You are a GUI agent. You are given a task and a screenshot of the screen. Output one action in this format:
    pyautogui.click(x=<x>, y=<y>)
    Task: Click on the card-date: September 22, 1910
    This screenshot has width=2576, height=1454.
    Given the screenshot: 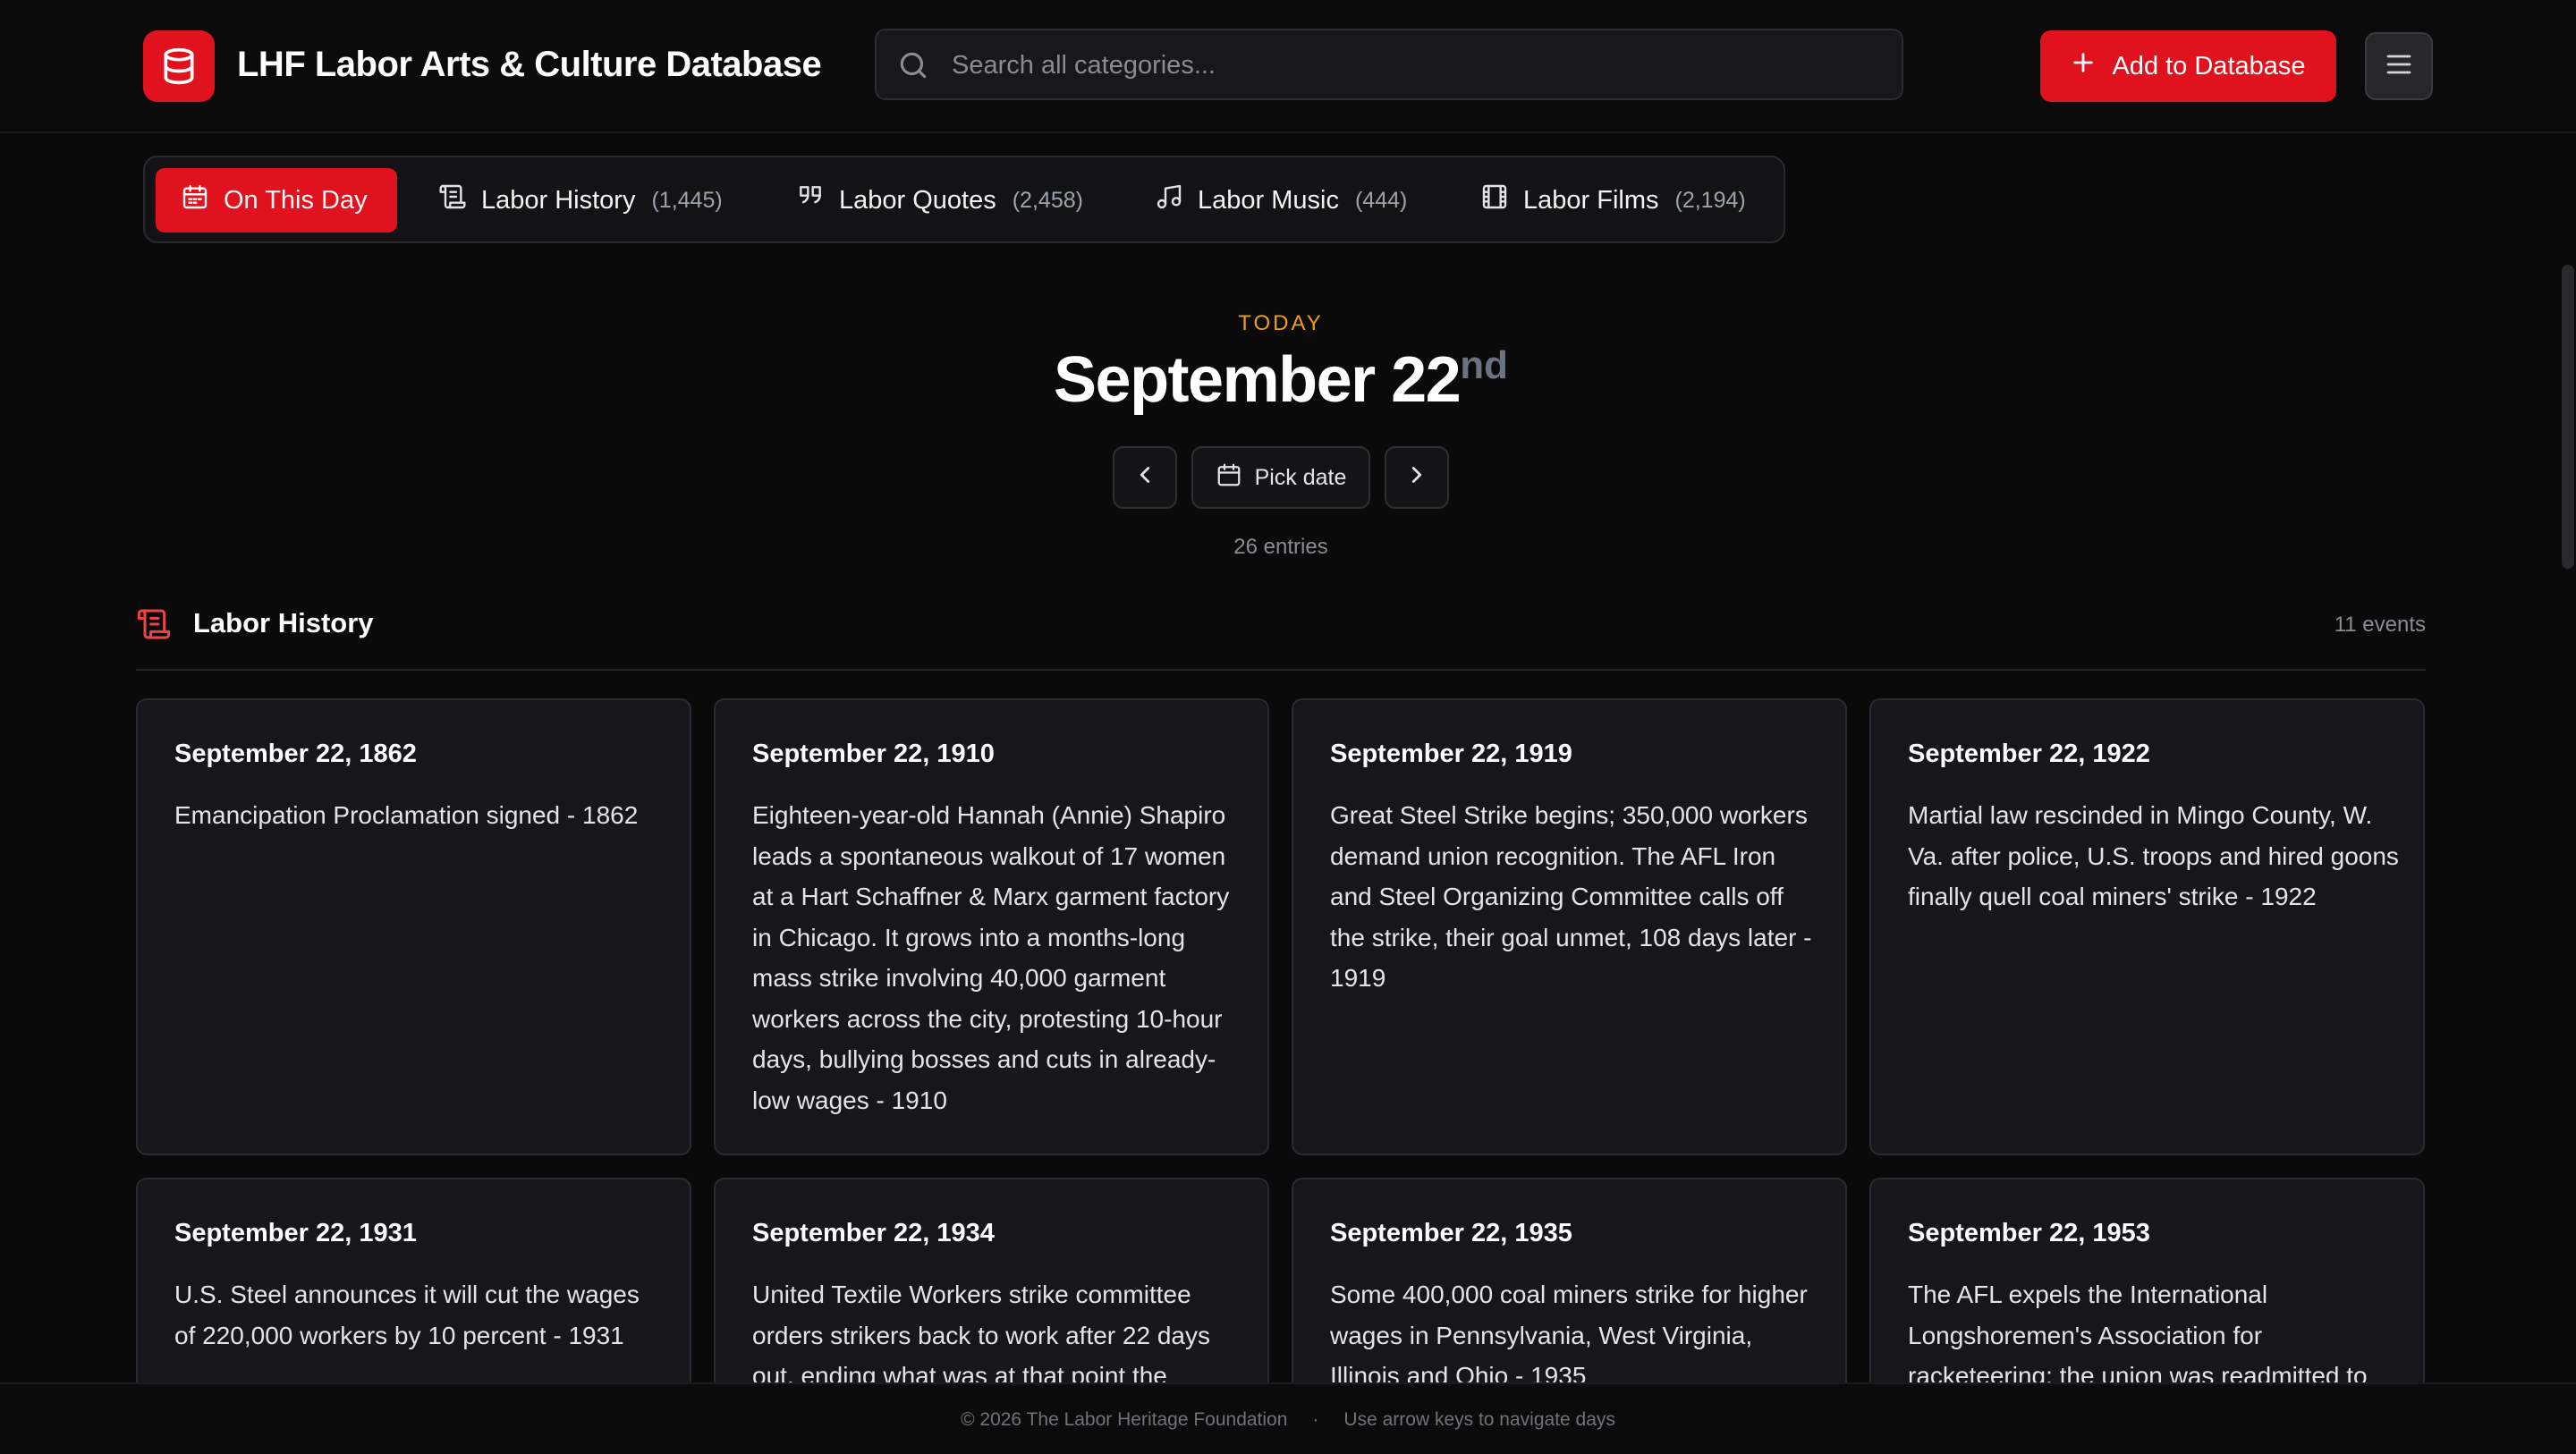 What is the action you would take?
    pyautogui.click(x=873, y=754)
    